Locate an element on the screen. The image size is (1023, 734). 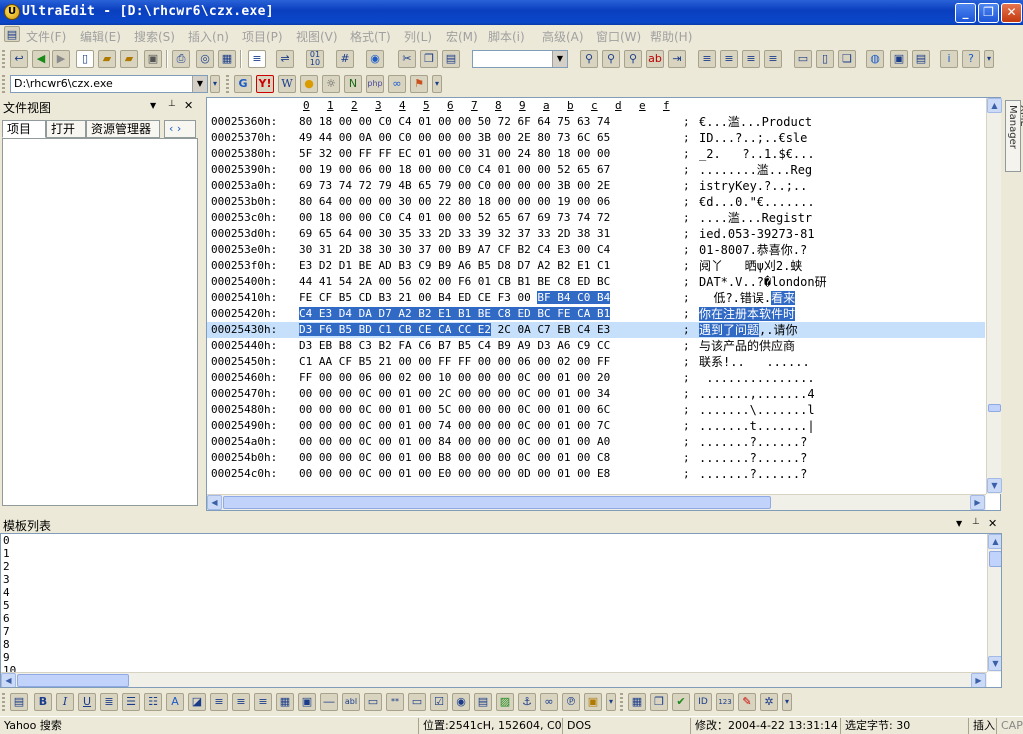
tab-project: 项目 is located at coordinates (24, 129).